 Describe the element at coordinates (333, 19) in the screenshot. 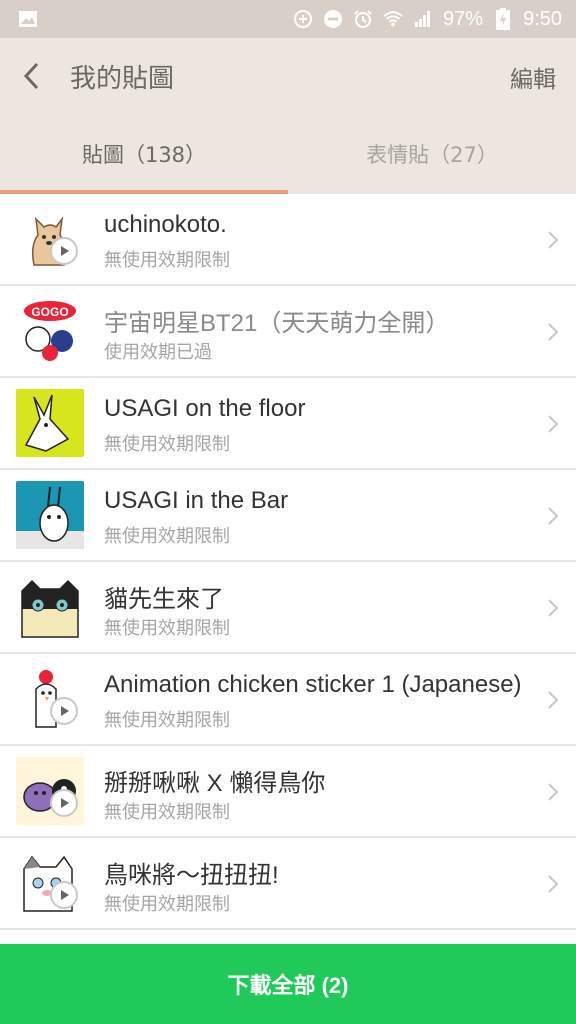

I see `do-not-disturb-icon` at that location.